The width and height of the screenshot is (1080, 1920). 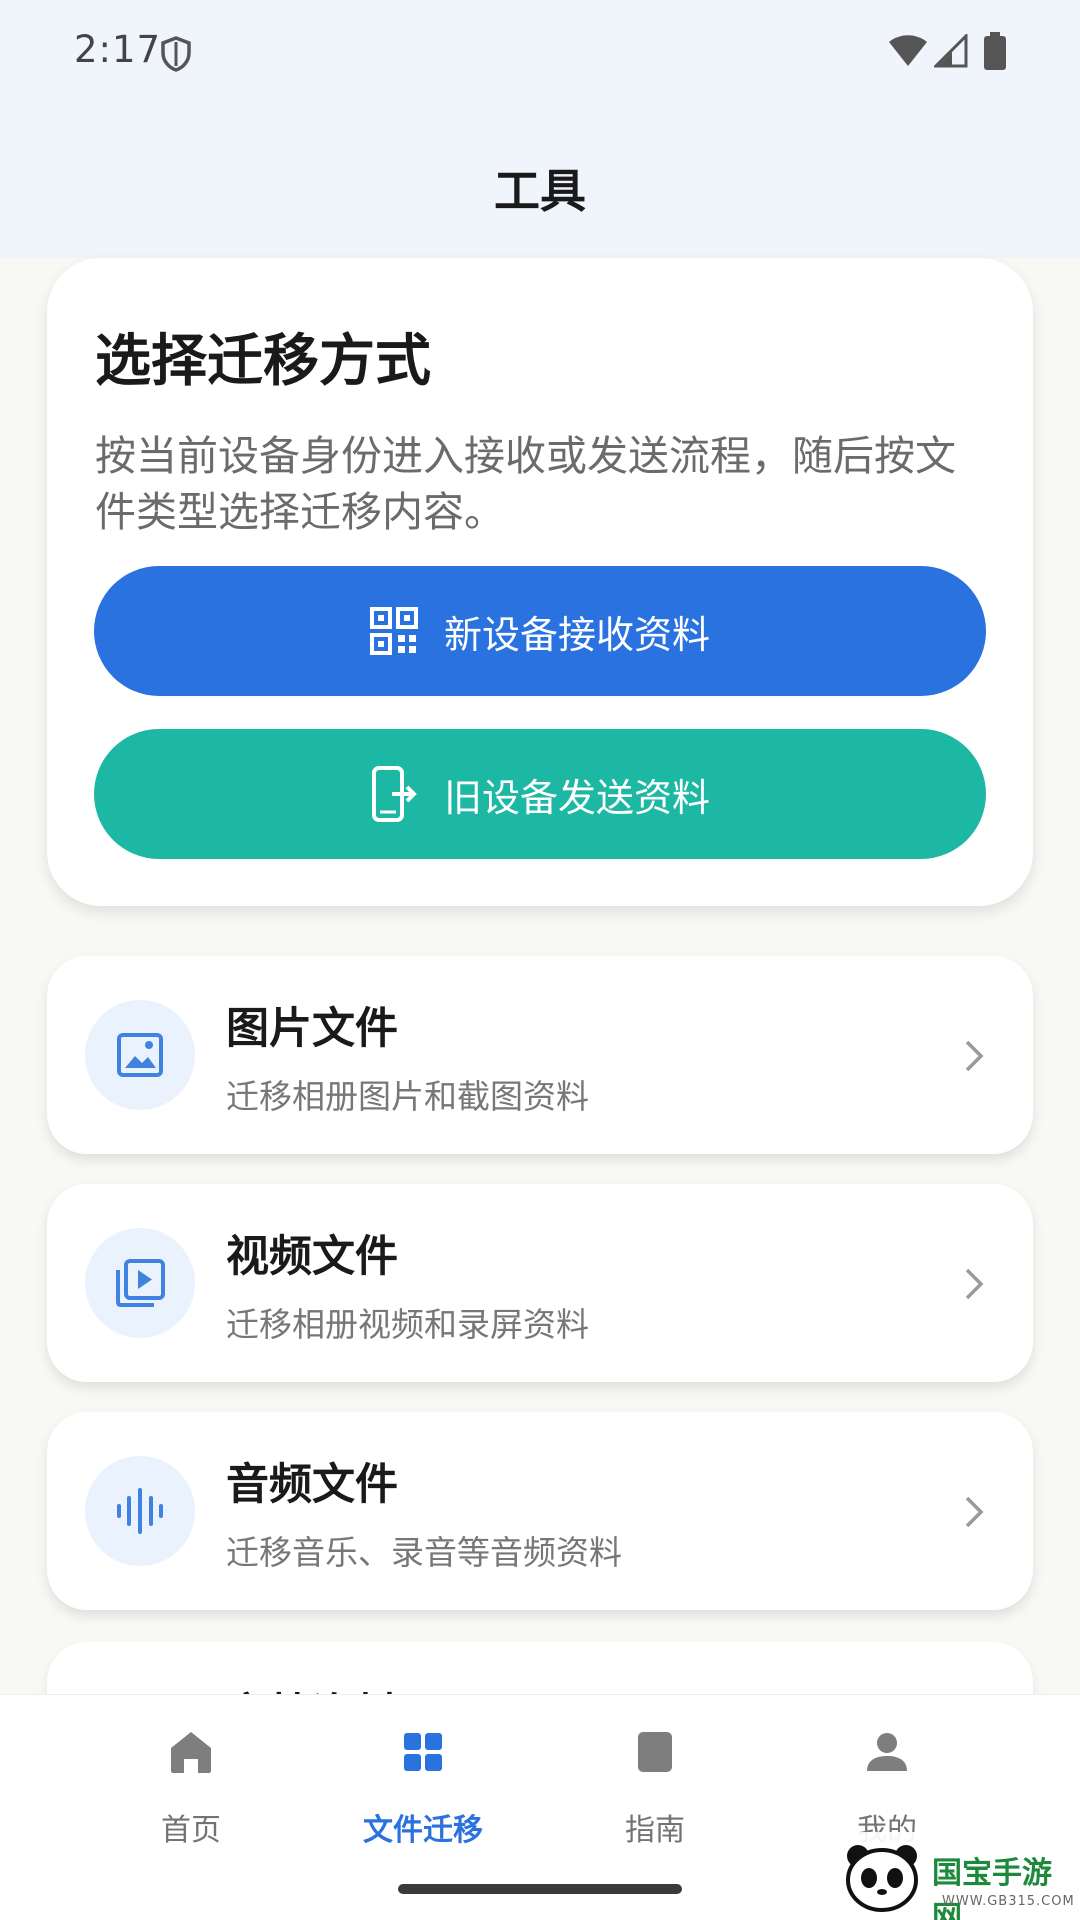 I want to click on home-icon, so click(x=191, y=1752).